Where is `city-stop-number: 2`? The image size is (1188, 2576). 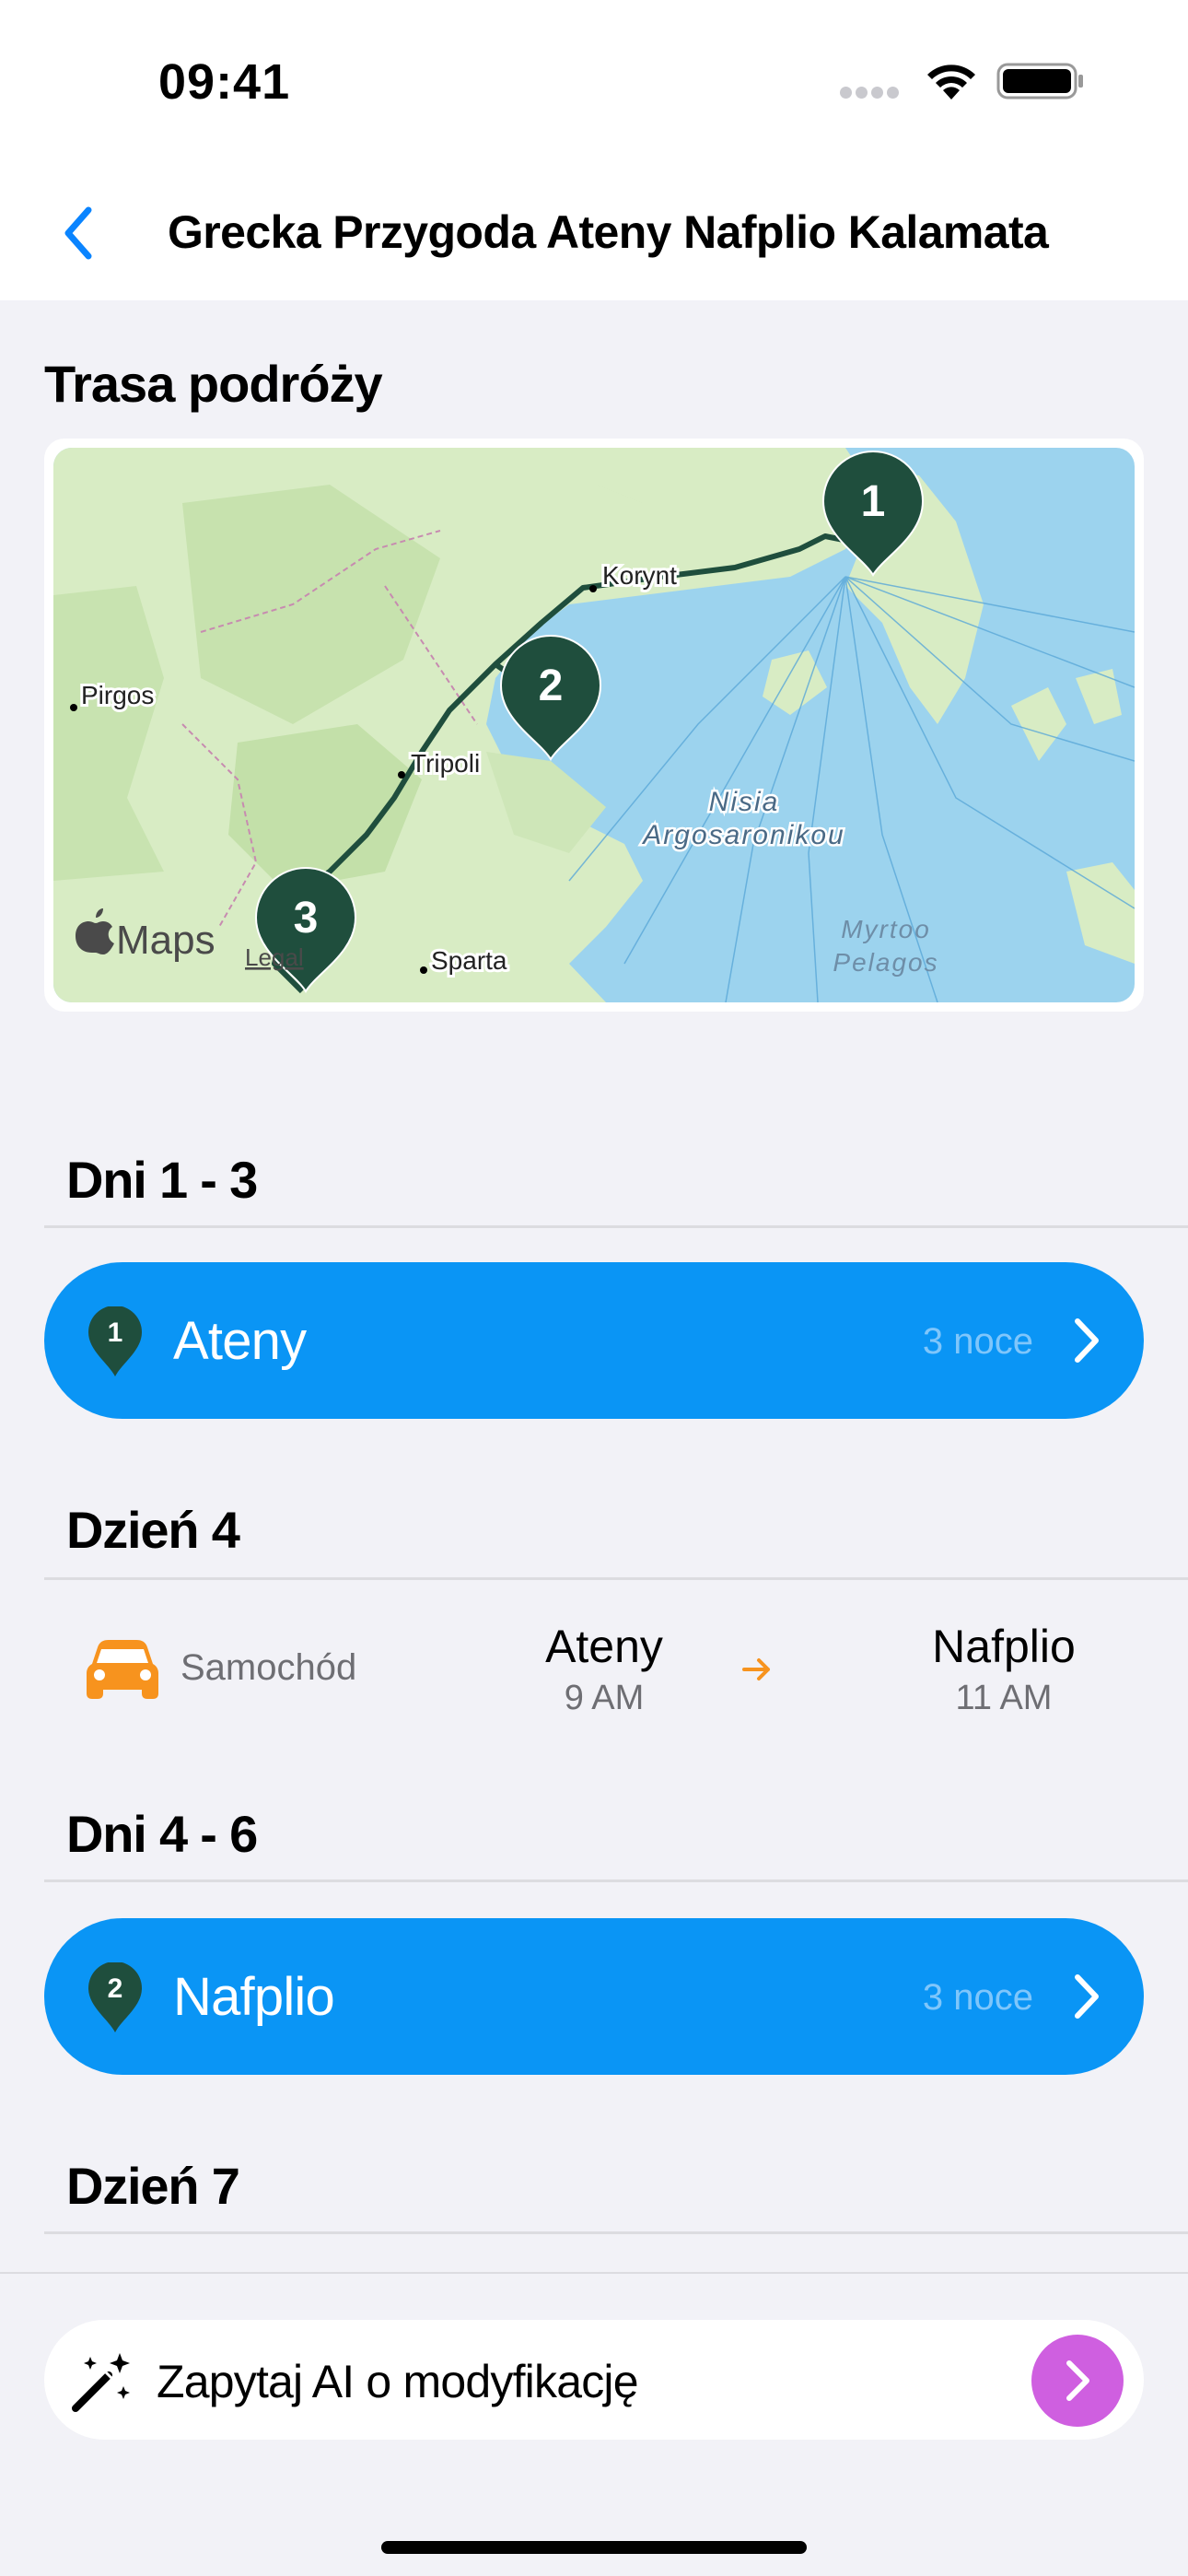
city-stop-number: 2 is located at coordinates (115, 1988).